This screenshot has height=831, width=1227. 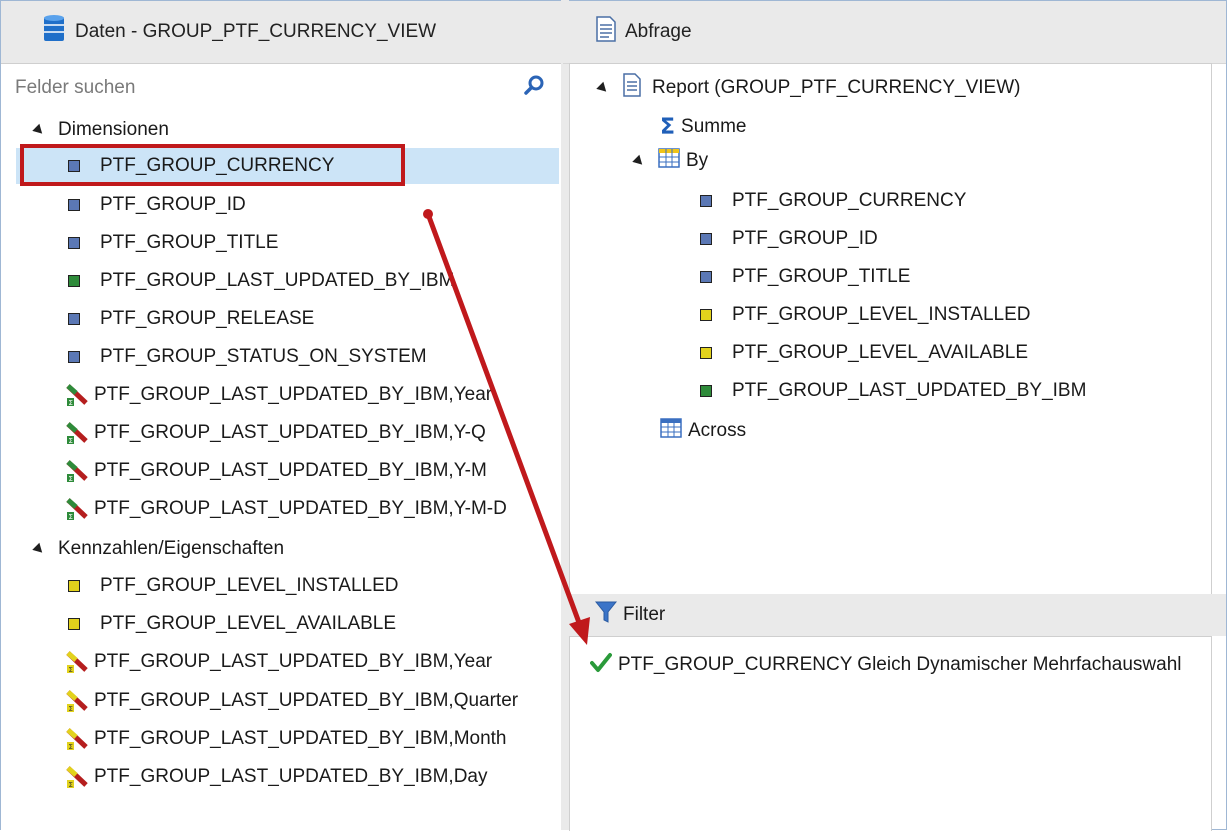 I want to click on annotation-arrow, so click(x=506, y=427).